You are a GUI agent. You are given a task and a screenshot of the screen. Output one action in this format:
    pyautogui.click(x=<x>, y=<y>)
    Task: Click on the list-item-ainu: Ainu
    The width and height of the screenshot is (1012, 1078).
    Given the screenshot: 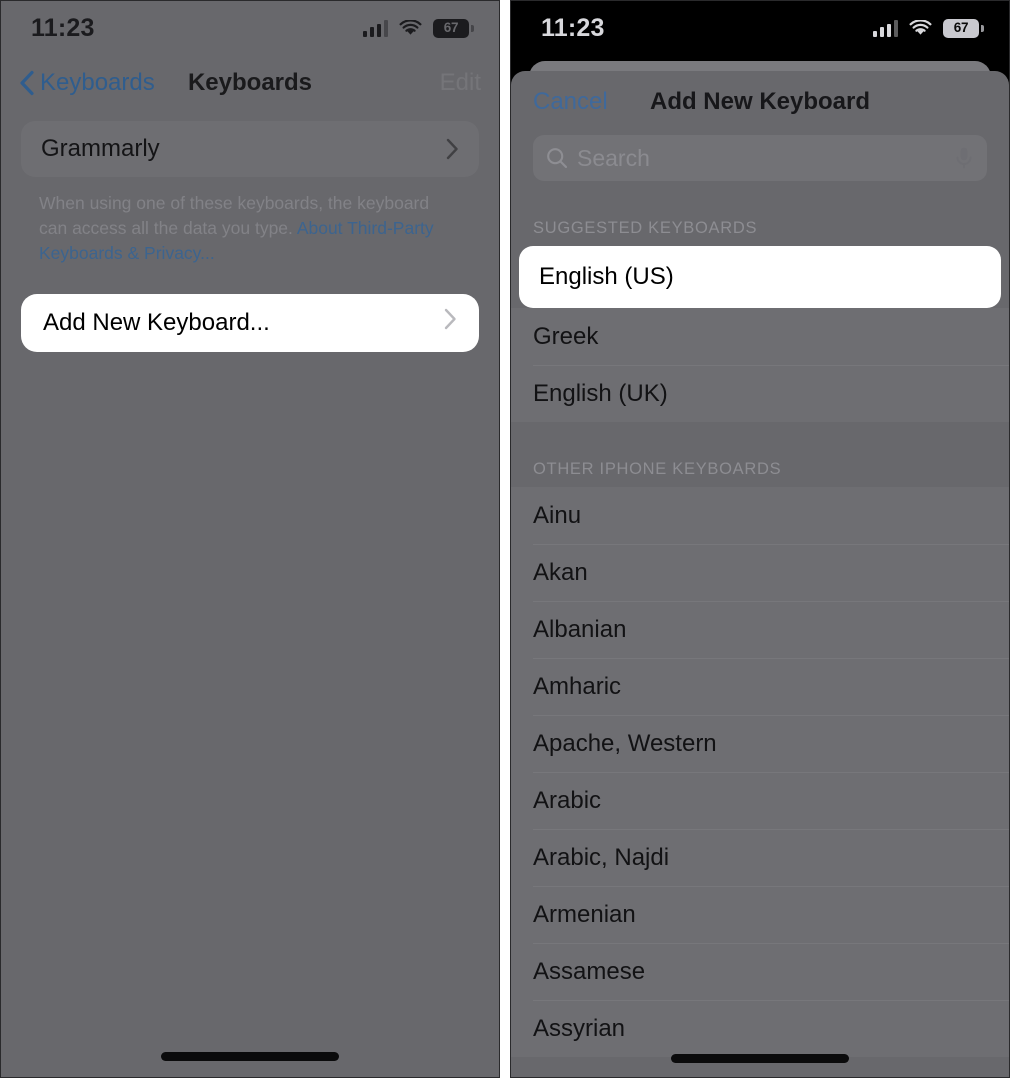 What is the action you would take?
    pyautogui.click(x=760, y=515)
    